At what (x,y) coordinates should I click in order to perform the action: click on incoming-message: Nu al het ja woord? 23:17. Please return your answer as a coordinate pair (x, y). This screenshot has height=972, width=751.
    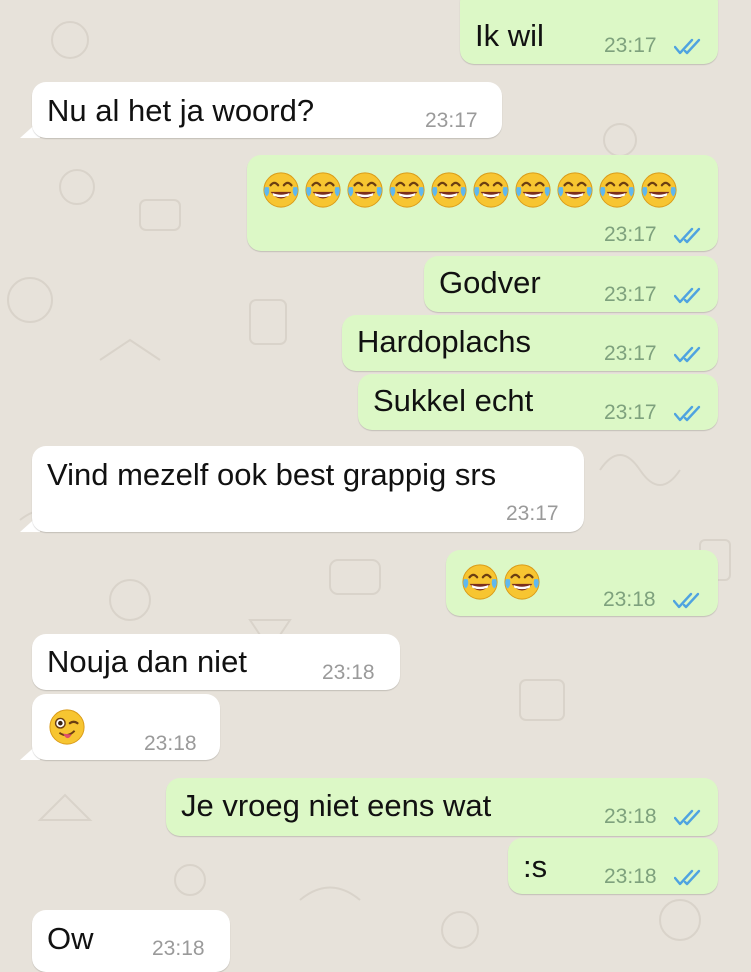
    Looking at the image, I should click on (267, 110).